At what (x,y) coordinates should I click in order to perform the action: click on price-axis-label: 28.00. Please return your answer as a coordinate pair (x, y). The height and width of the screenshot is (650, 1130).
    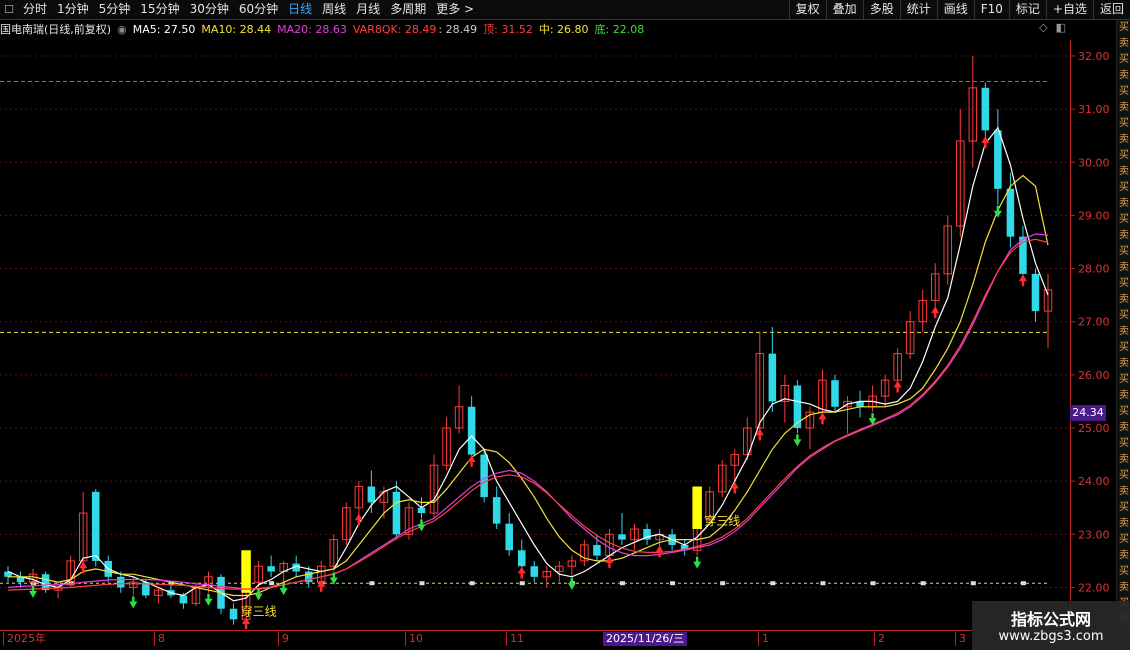
    Looking at the image, I should click on (1094, 269).